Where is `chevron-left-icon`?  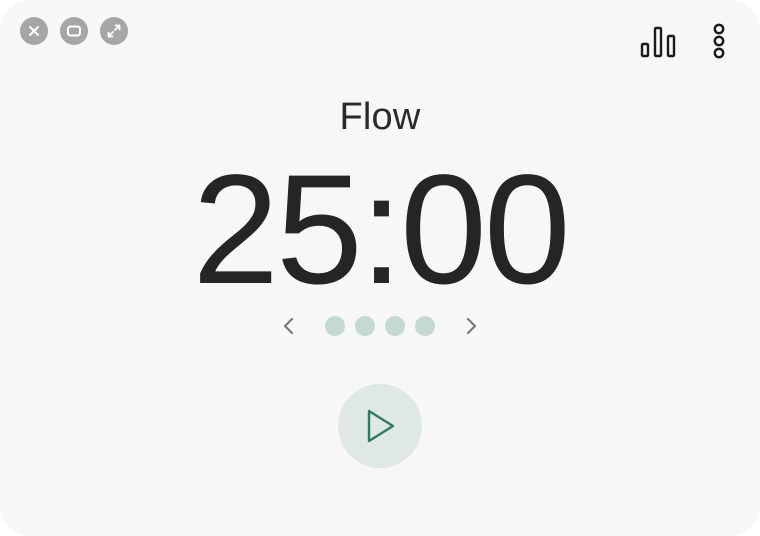 chevron-left-icon is located at coordinates (288, 326).